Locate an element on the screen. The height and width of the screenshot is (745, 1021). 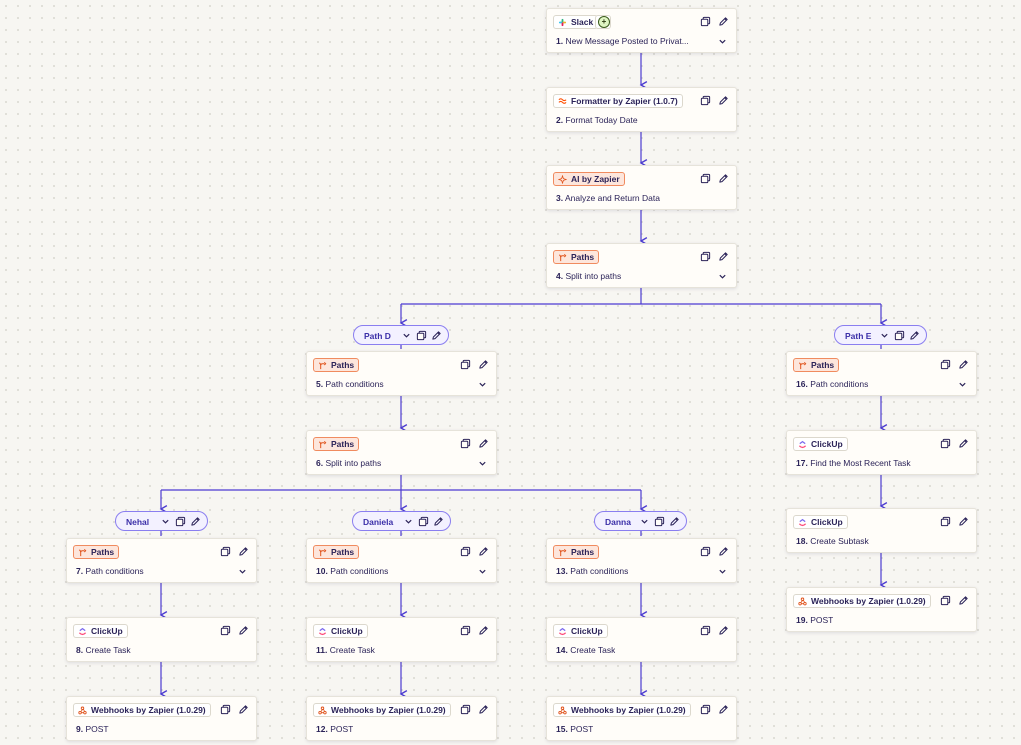
app-badge: Slack is located at coordinates (576, 22).